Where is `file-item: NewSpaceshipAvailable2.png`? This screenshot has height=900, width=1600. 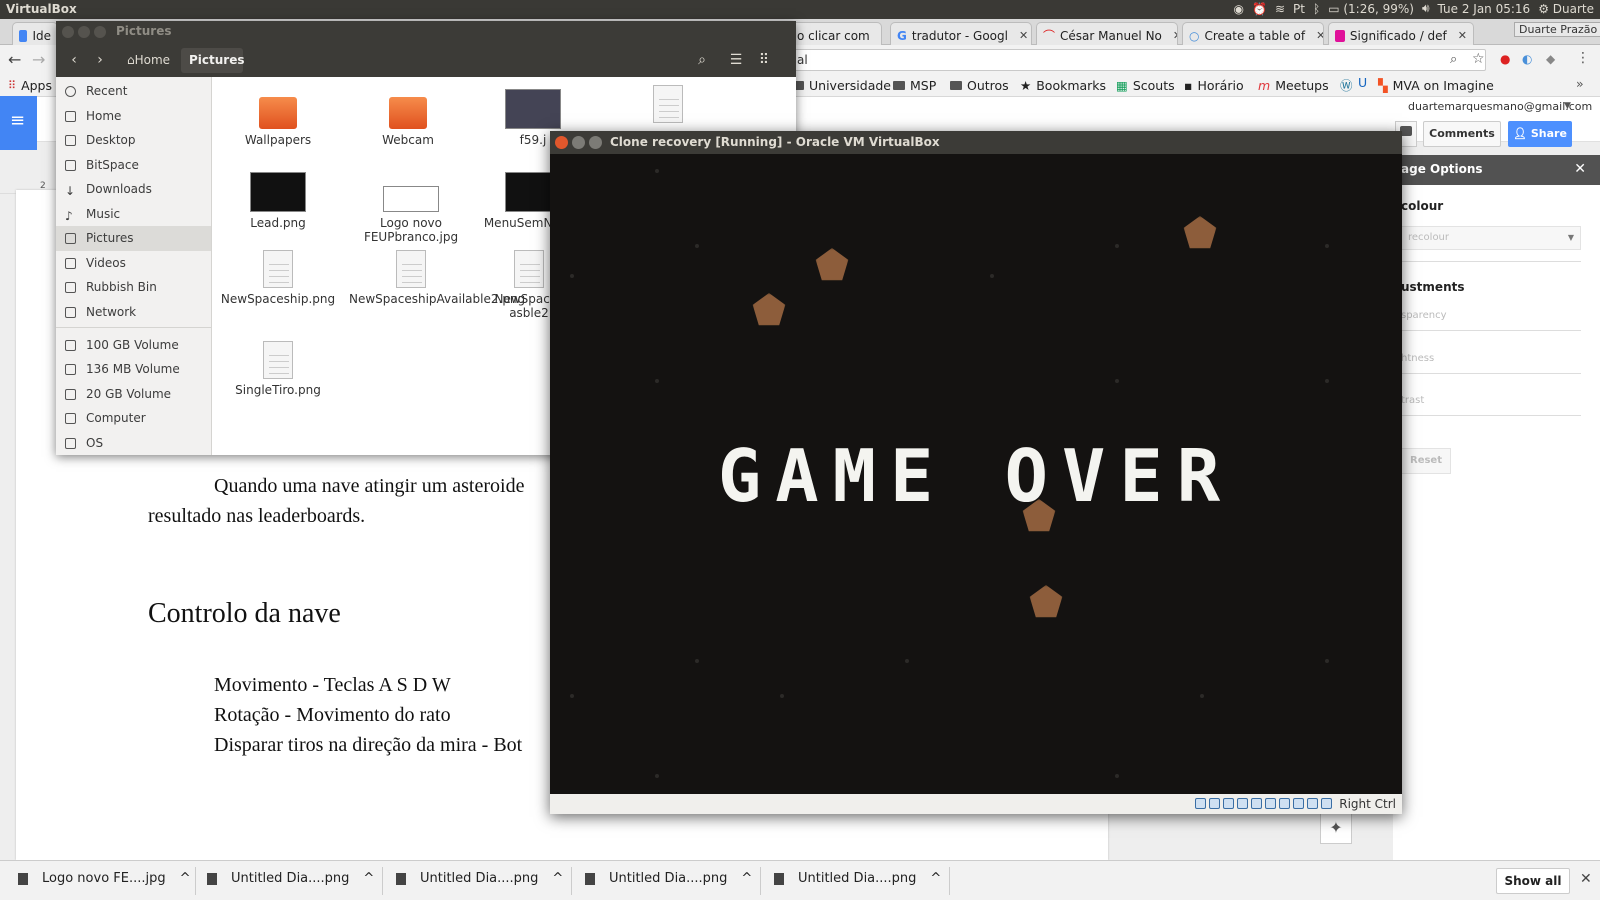 file-item: NewSpaceshipAvailable2.png is located at coordinates (437, 278).